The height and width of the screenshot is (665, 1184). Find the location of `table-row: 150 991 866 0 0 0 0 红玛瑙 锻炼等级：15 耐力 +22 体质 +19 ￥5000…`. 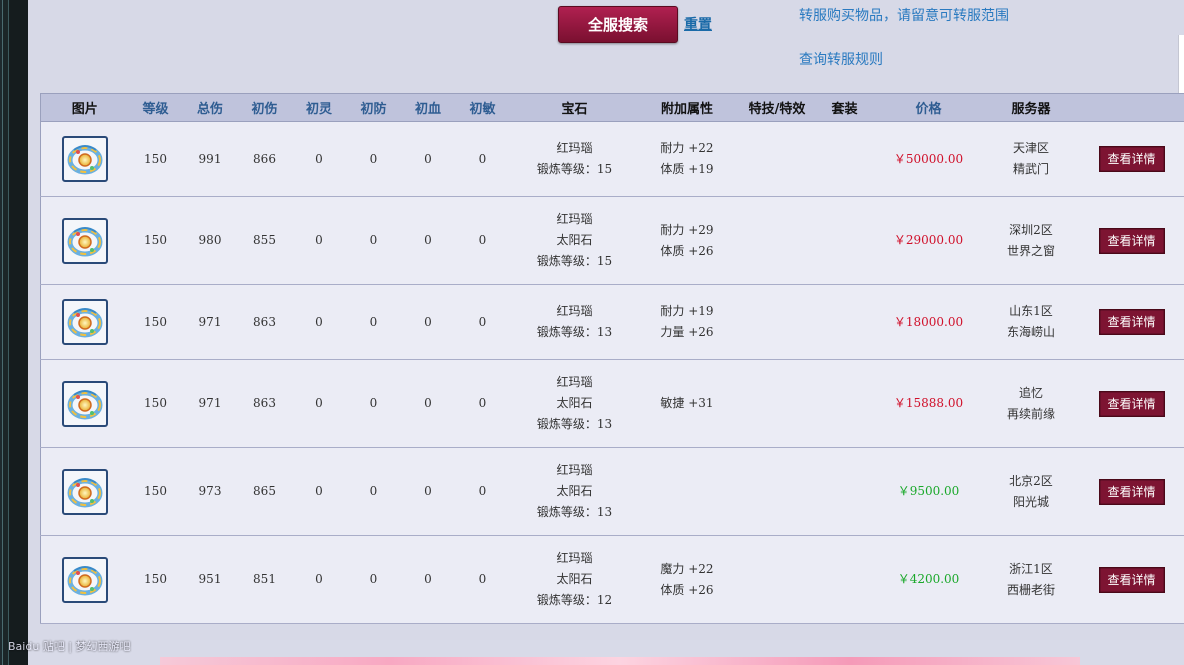

table-row: 150 991 866 0 0 0 0 红玛瑙 锻炼等级：15 耐力 +22 体质 +19 ￥5000… is located at coordinates (612, 159).